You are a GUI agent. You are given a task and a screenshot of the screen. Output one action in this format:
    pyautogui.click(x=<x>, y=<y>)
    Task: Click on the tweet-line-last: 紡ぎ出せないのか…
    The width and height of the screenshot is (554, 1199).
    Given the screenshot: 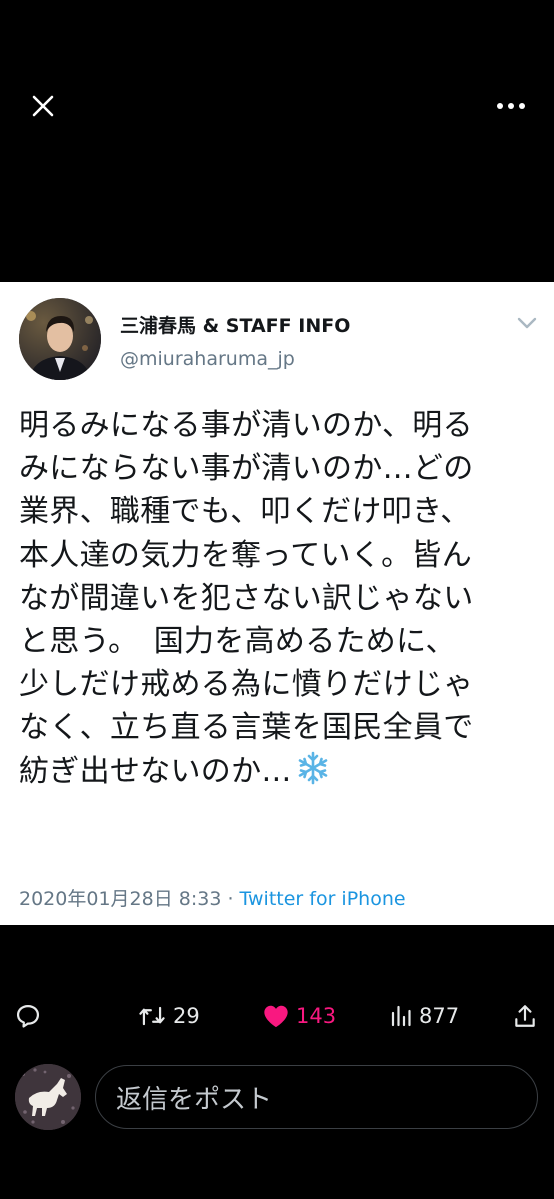 What is the action you would take?
    pyautogui.click(x=279, y=771)
    